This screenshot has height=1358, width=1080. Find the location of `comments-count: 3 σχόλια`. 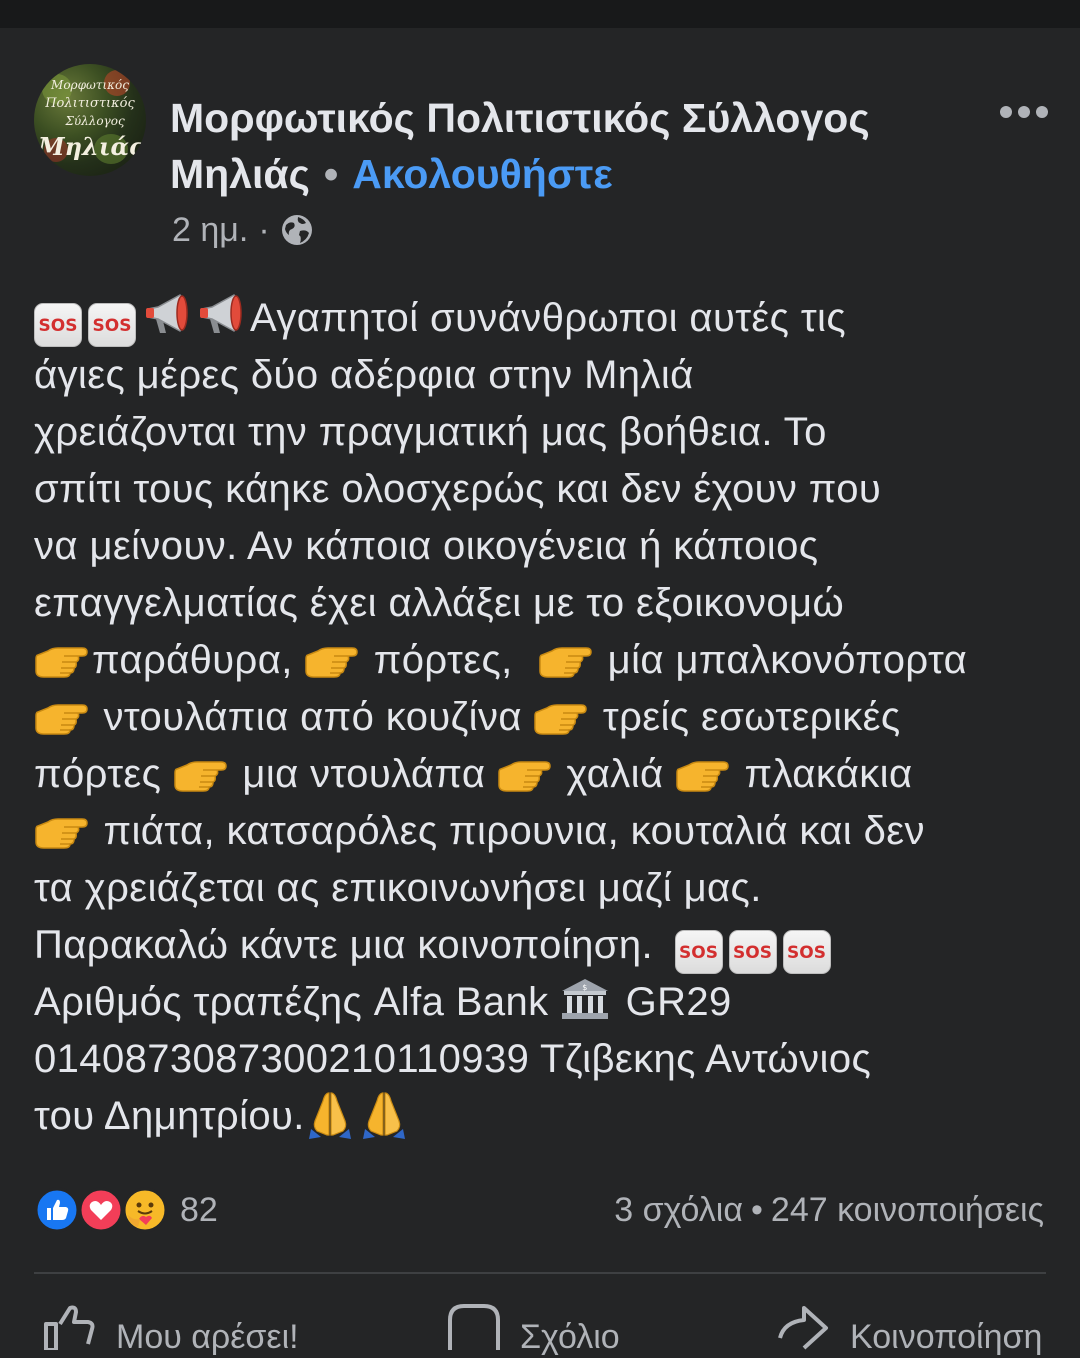

comments-count: 3 σχόλια is located at coordinates (678, 1210).